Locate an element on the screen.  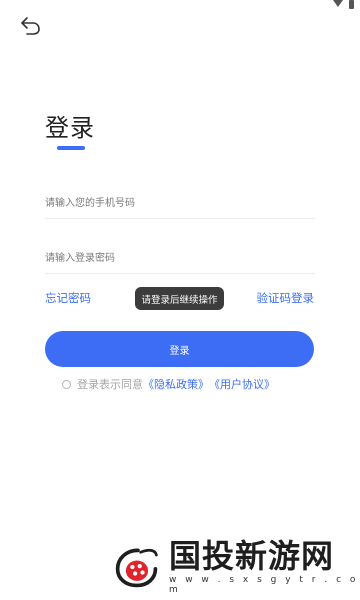
back-arrow-icon is located at coordinates (30, 26).